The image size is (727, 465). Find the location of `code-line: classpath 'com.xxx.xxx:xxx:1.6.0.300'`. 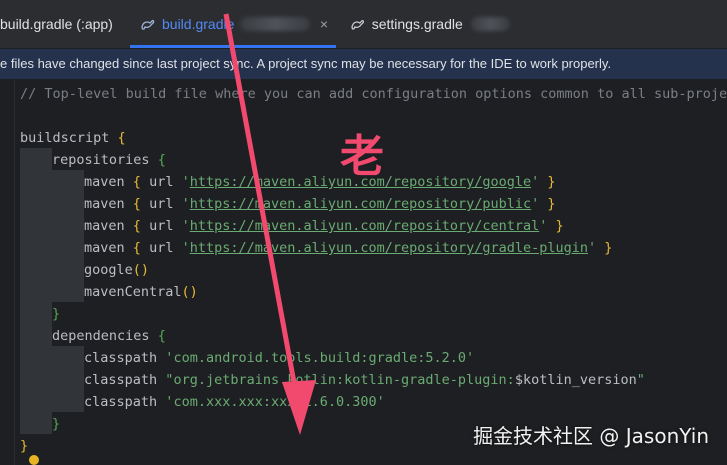

code-line: classpath 'com.xxx.xxx:xxx:1.6.0.300' is located at coordinates (234, 402).